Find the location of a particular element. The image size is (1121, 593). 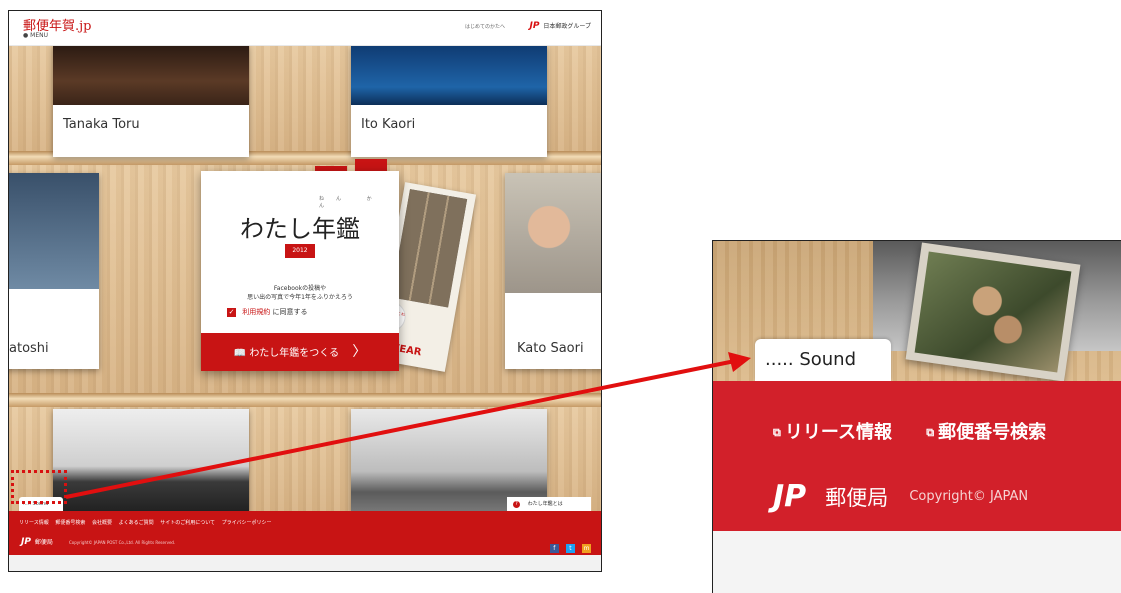

user-card: atoshi is located at coordinates (54, 271).